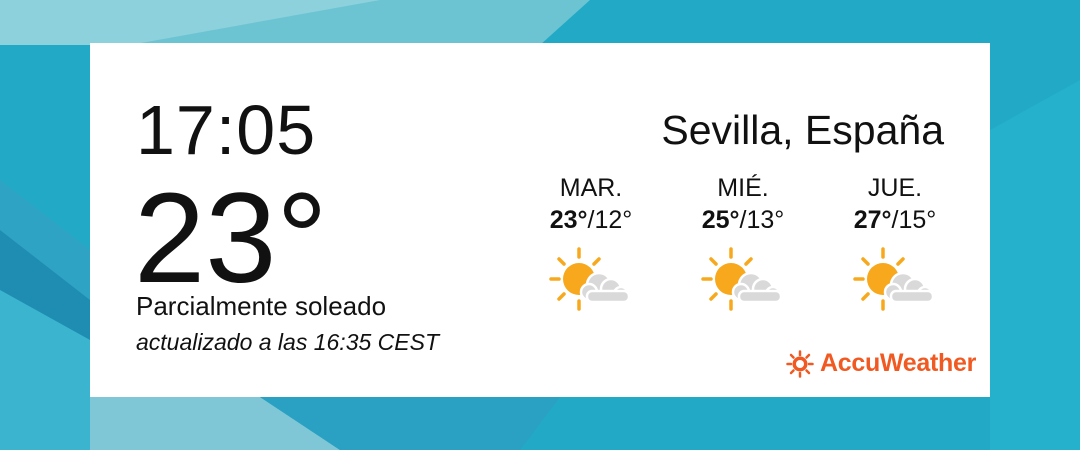 The image size is (1080, 450). What do you see at coordinates (226, 130) in the screenshot?
I see `clock-time: 17:05` at bounding box center [226, 130].